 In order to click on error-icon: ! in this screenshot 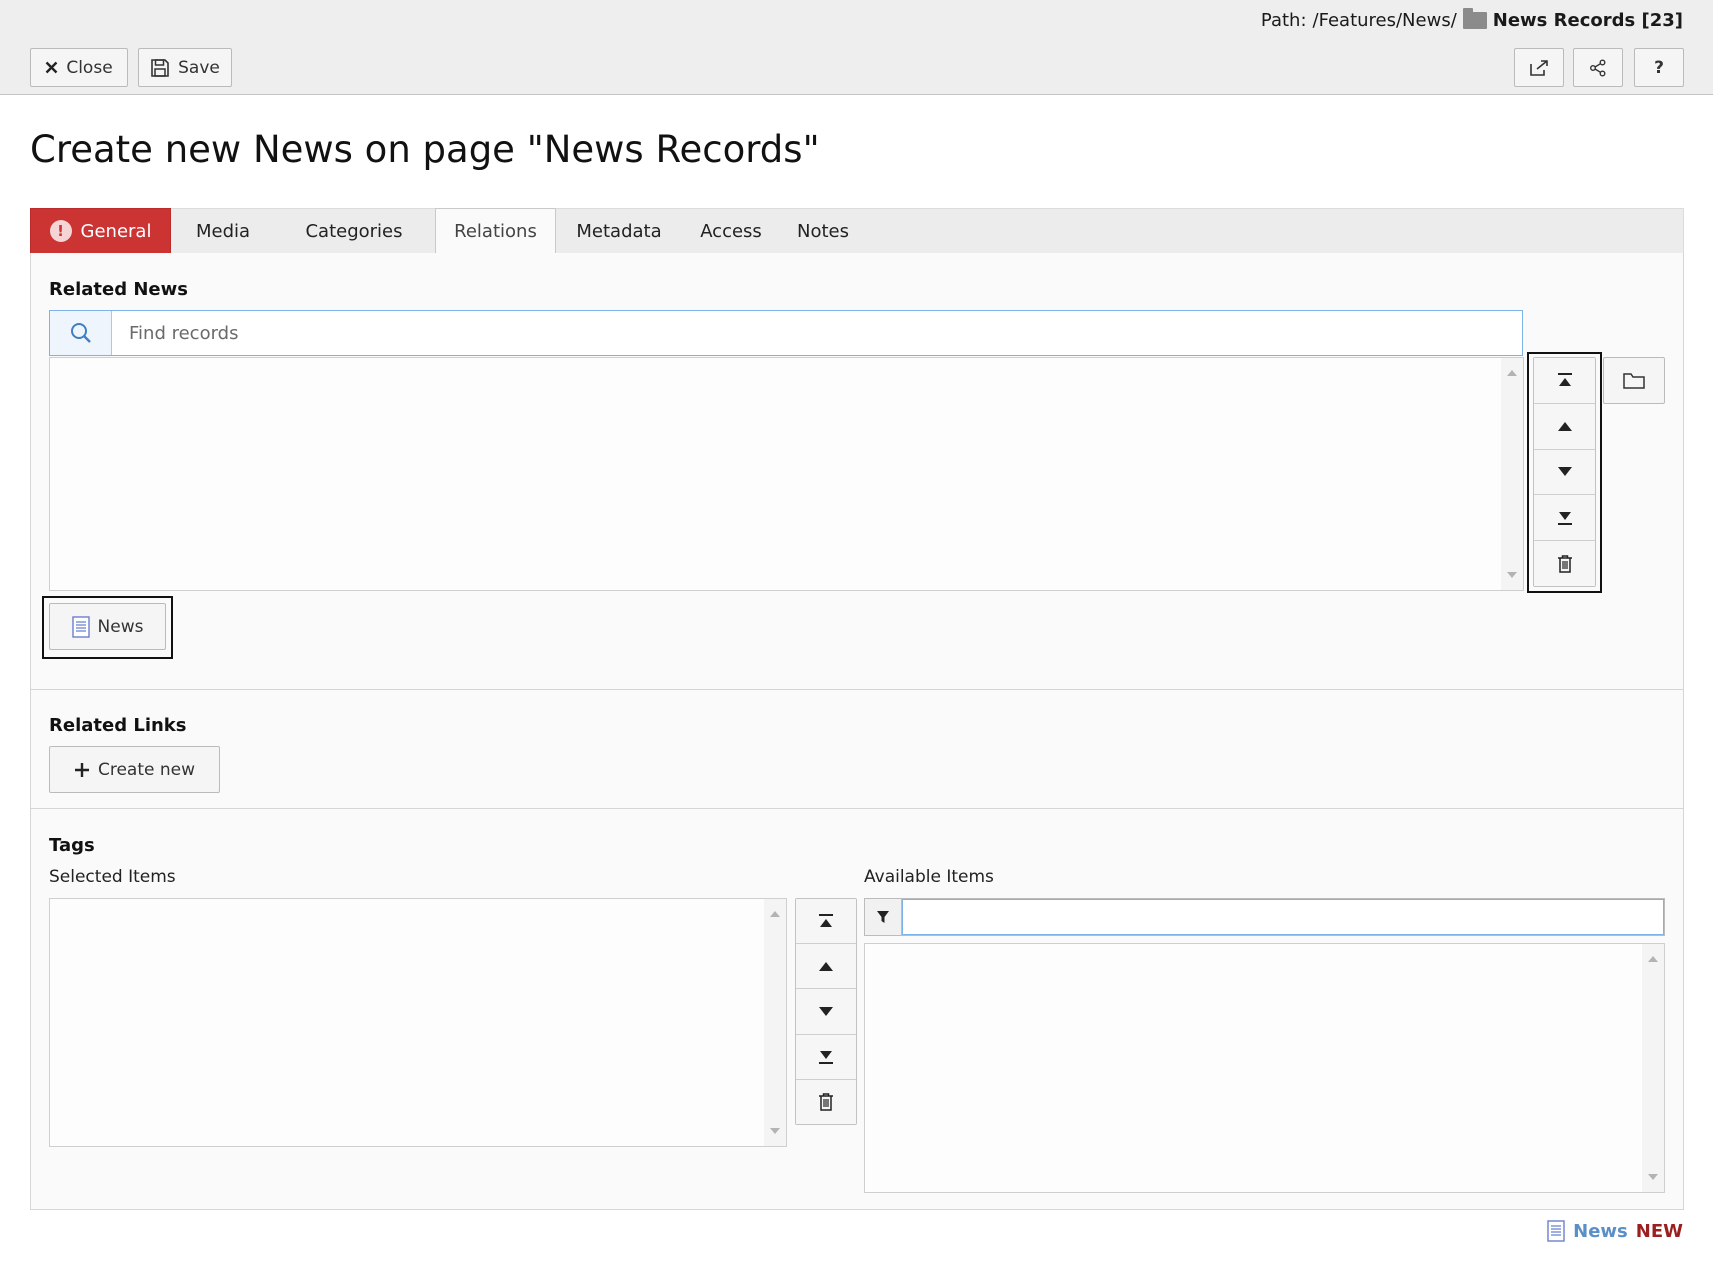, I will do `click(60, 231)`.